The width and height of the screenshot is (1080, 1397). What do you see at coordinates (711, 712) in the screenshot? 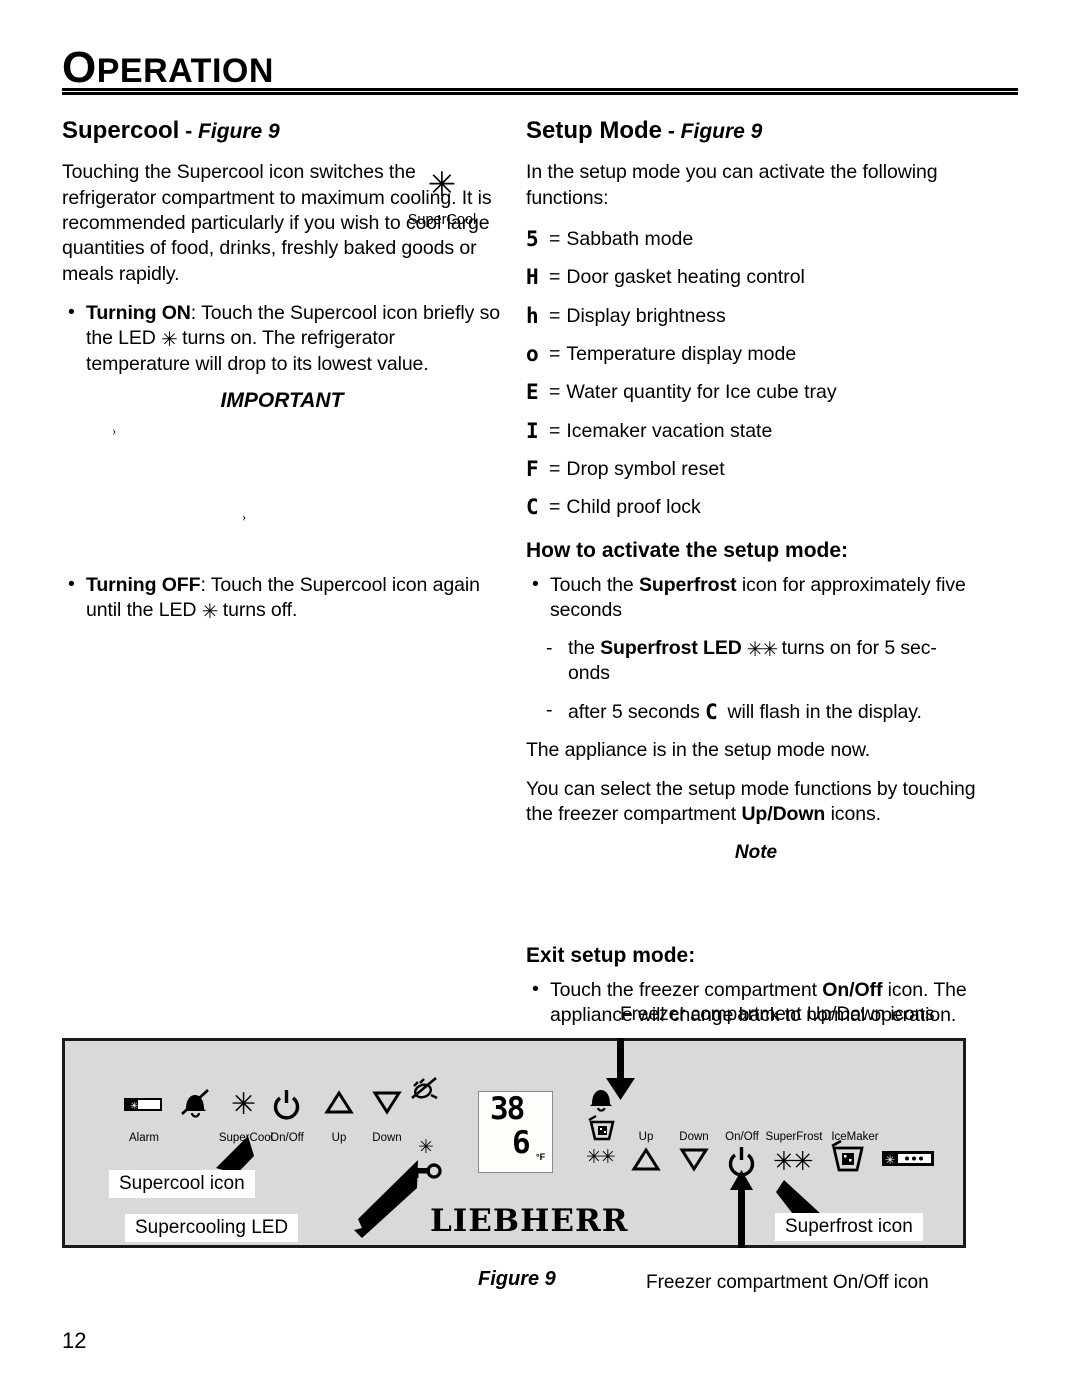
I see `seg-glyph-child-lock-inline: C` at bounding box center [711, 712].